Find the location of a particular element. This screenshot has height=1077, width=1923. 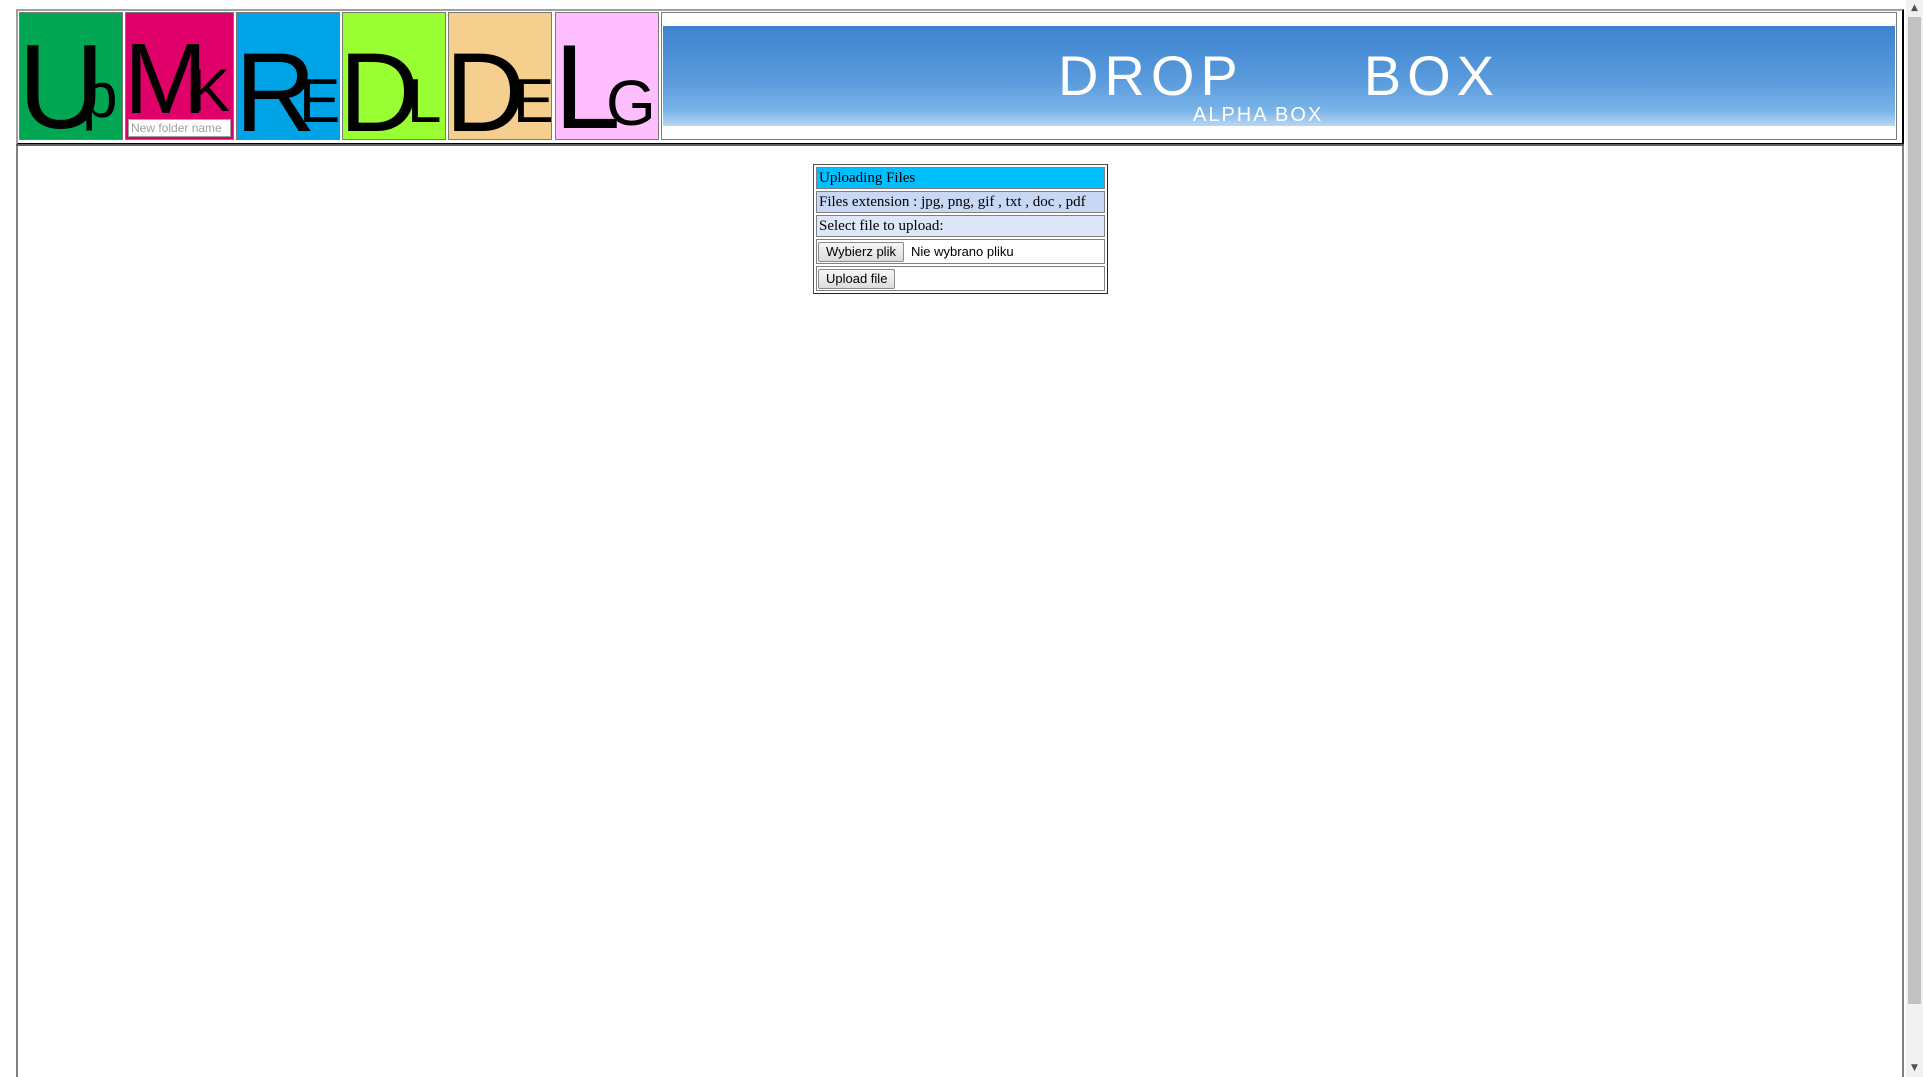

upload-file-button: Upload file is located at coordinates (857, 279).